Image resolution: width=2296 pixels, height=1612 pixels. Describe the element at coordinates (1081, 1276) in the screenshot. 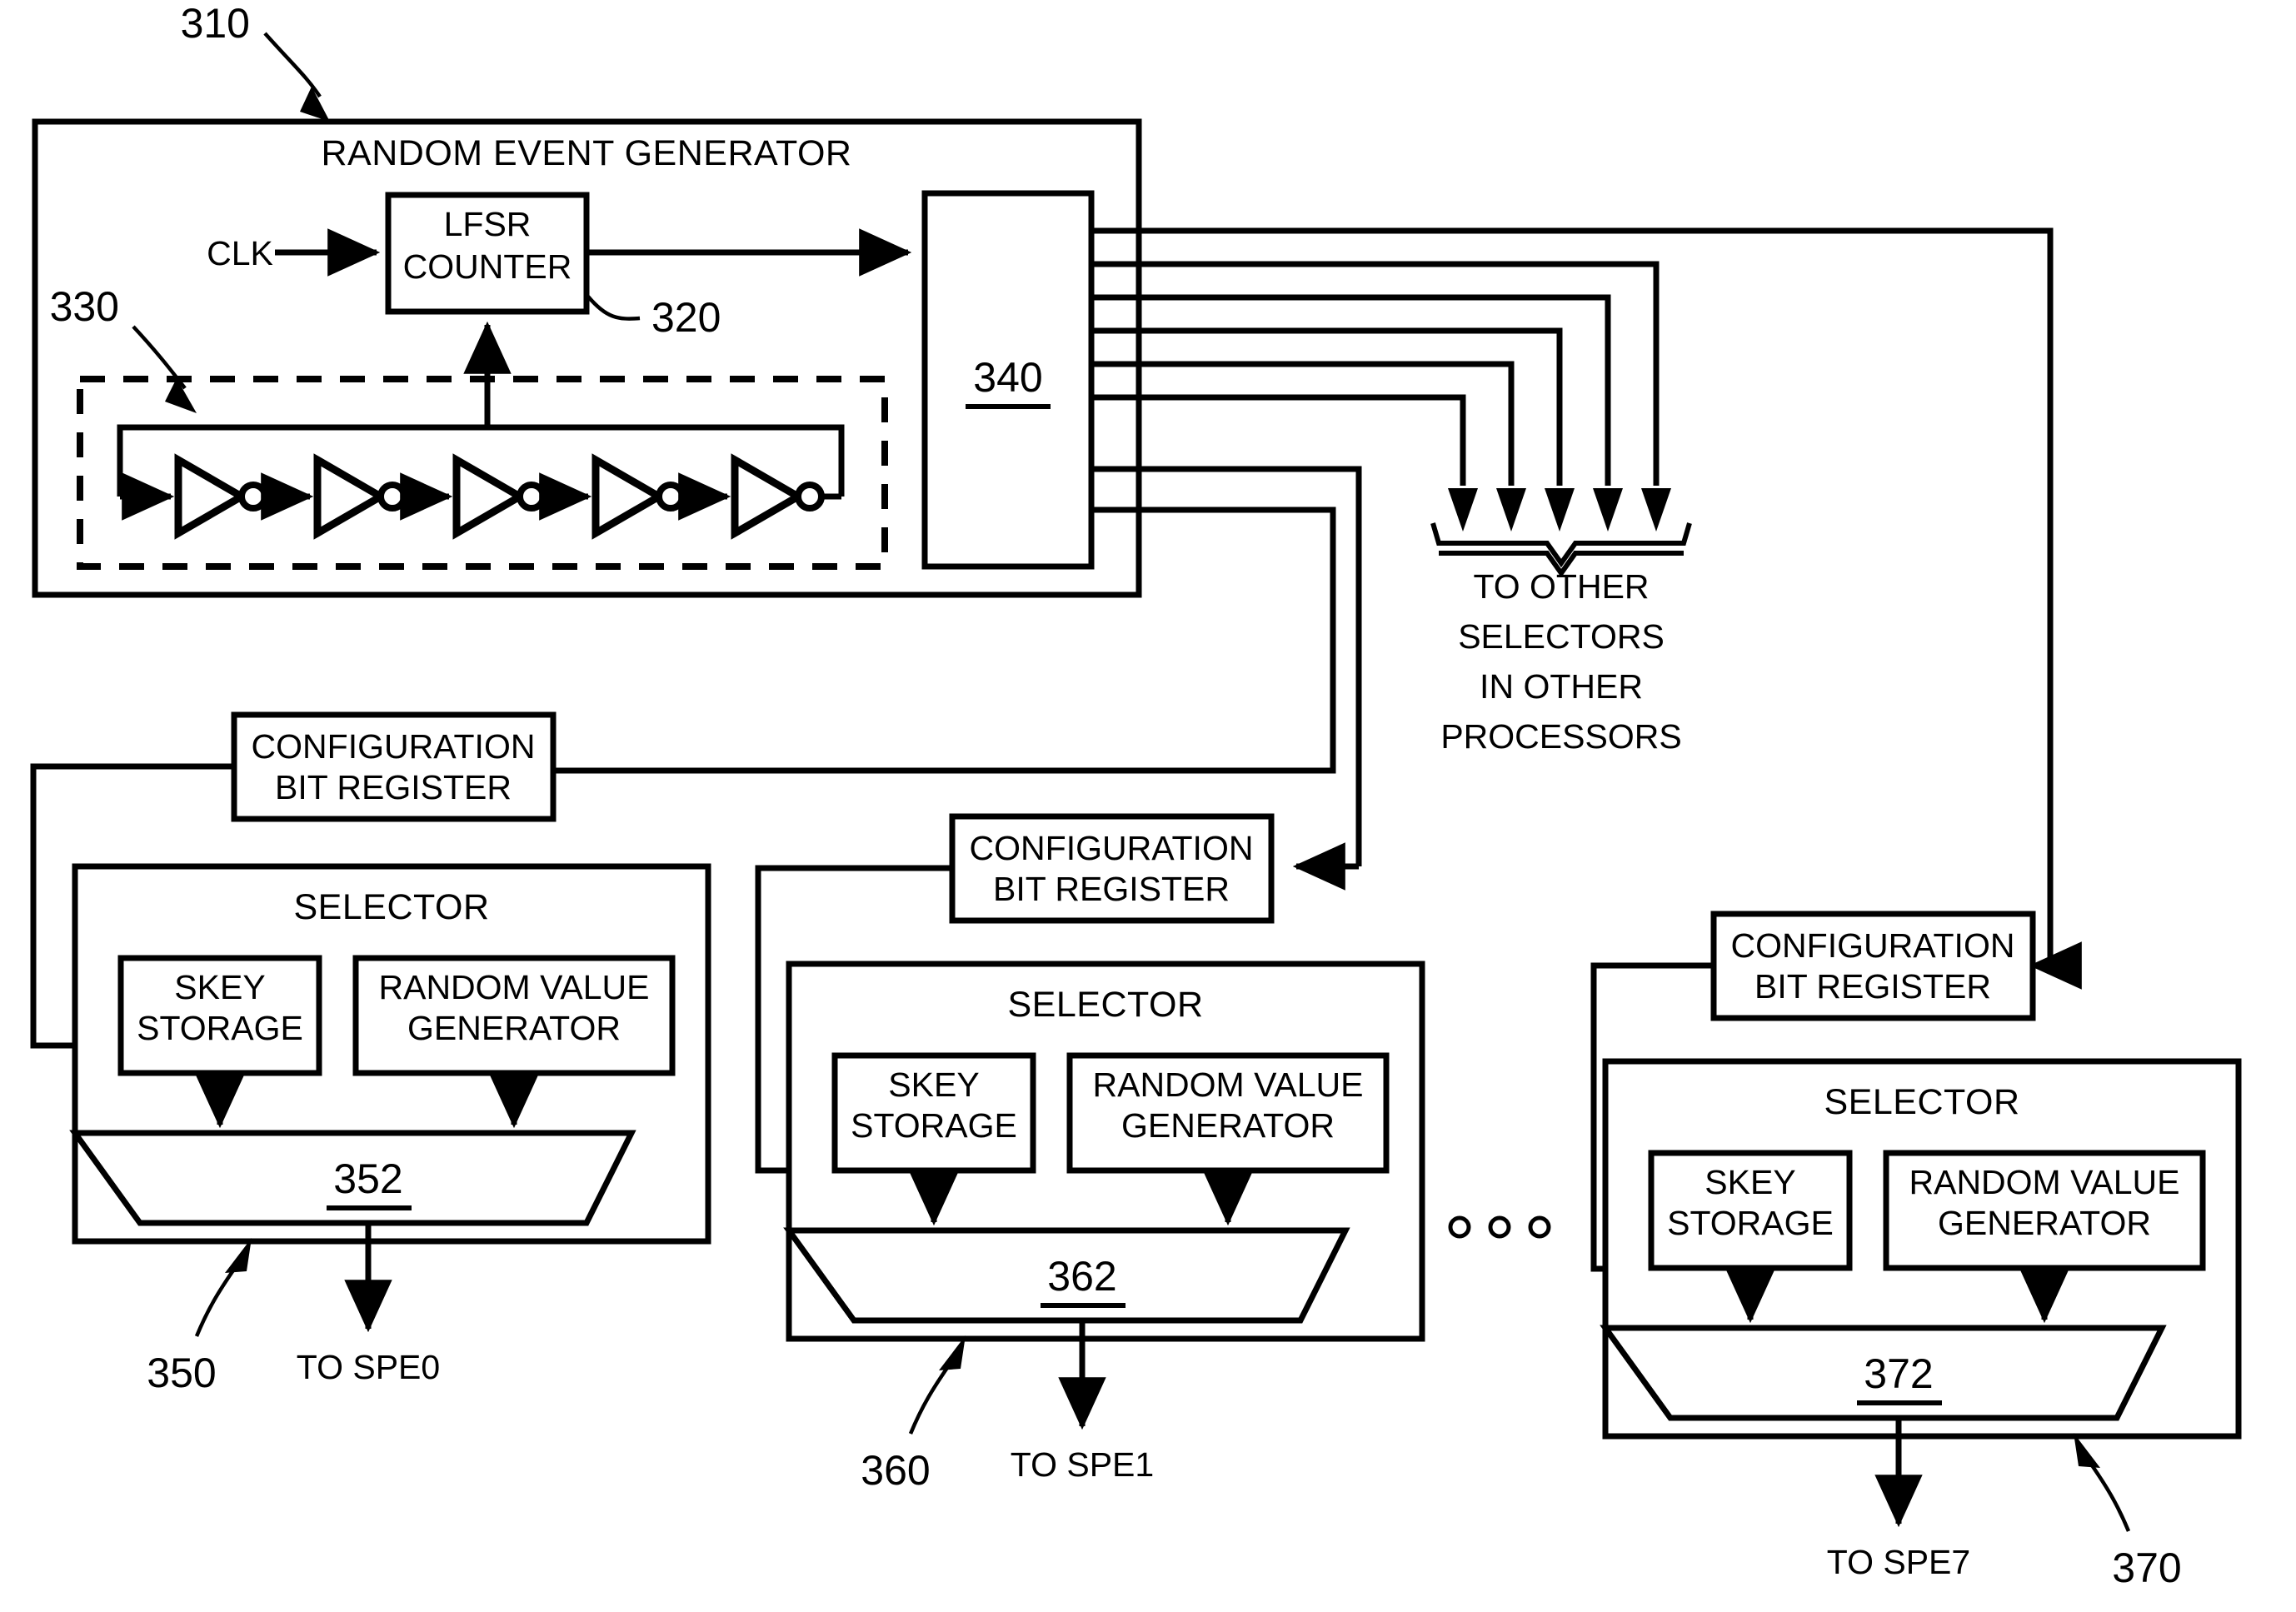

I see `ref-362-label: 362` at that location.